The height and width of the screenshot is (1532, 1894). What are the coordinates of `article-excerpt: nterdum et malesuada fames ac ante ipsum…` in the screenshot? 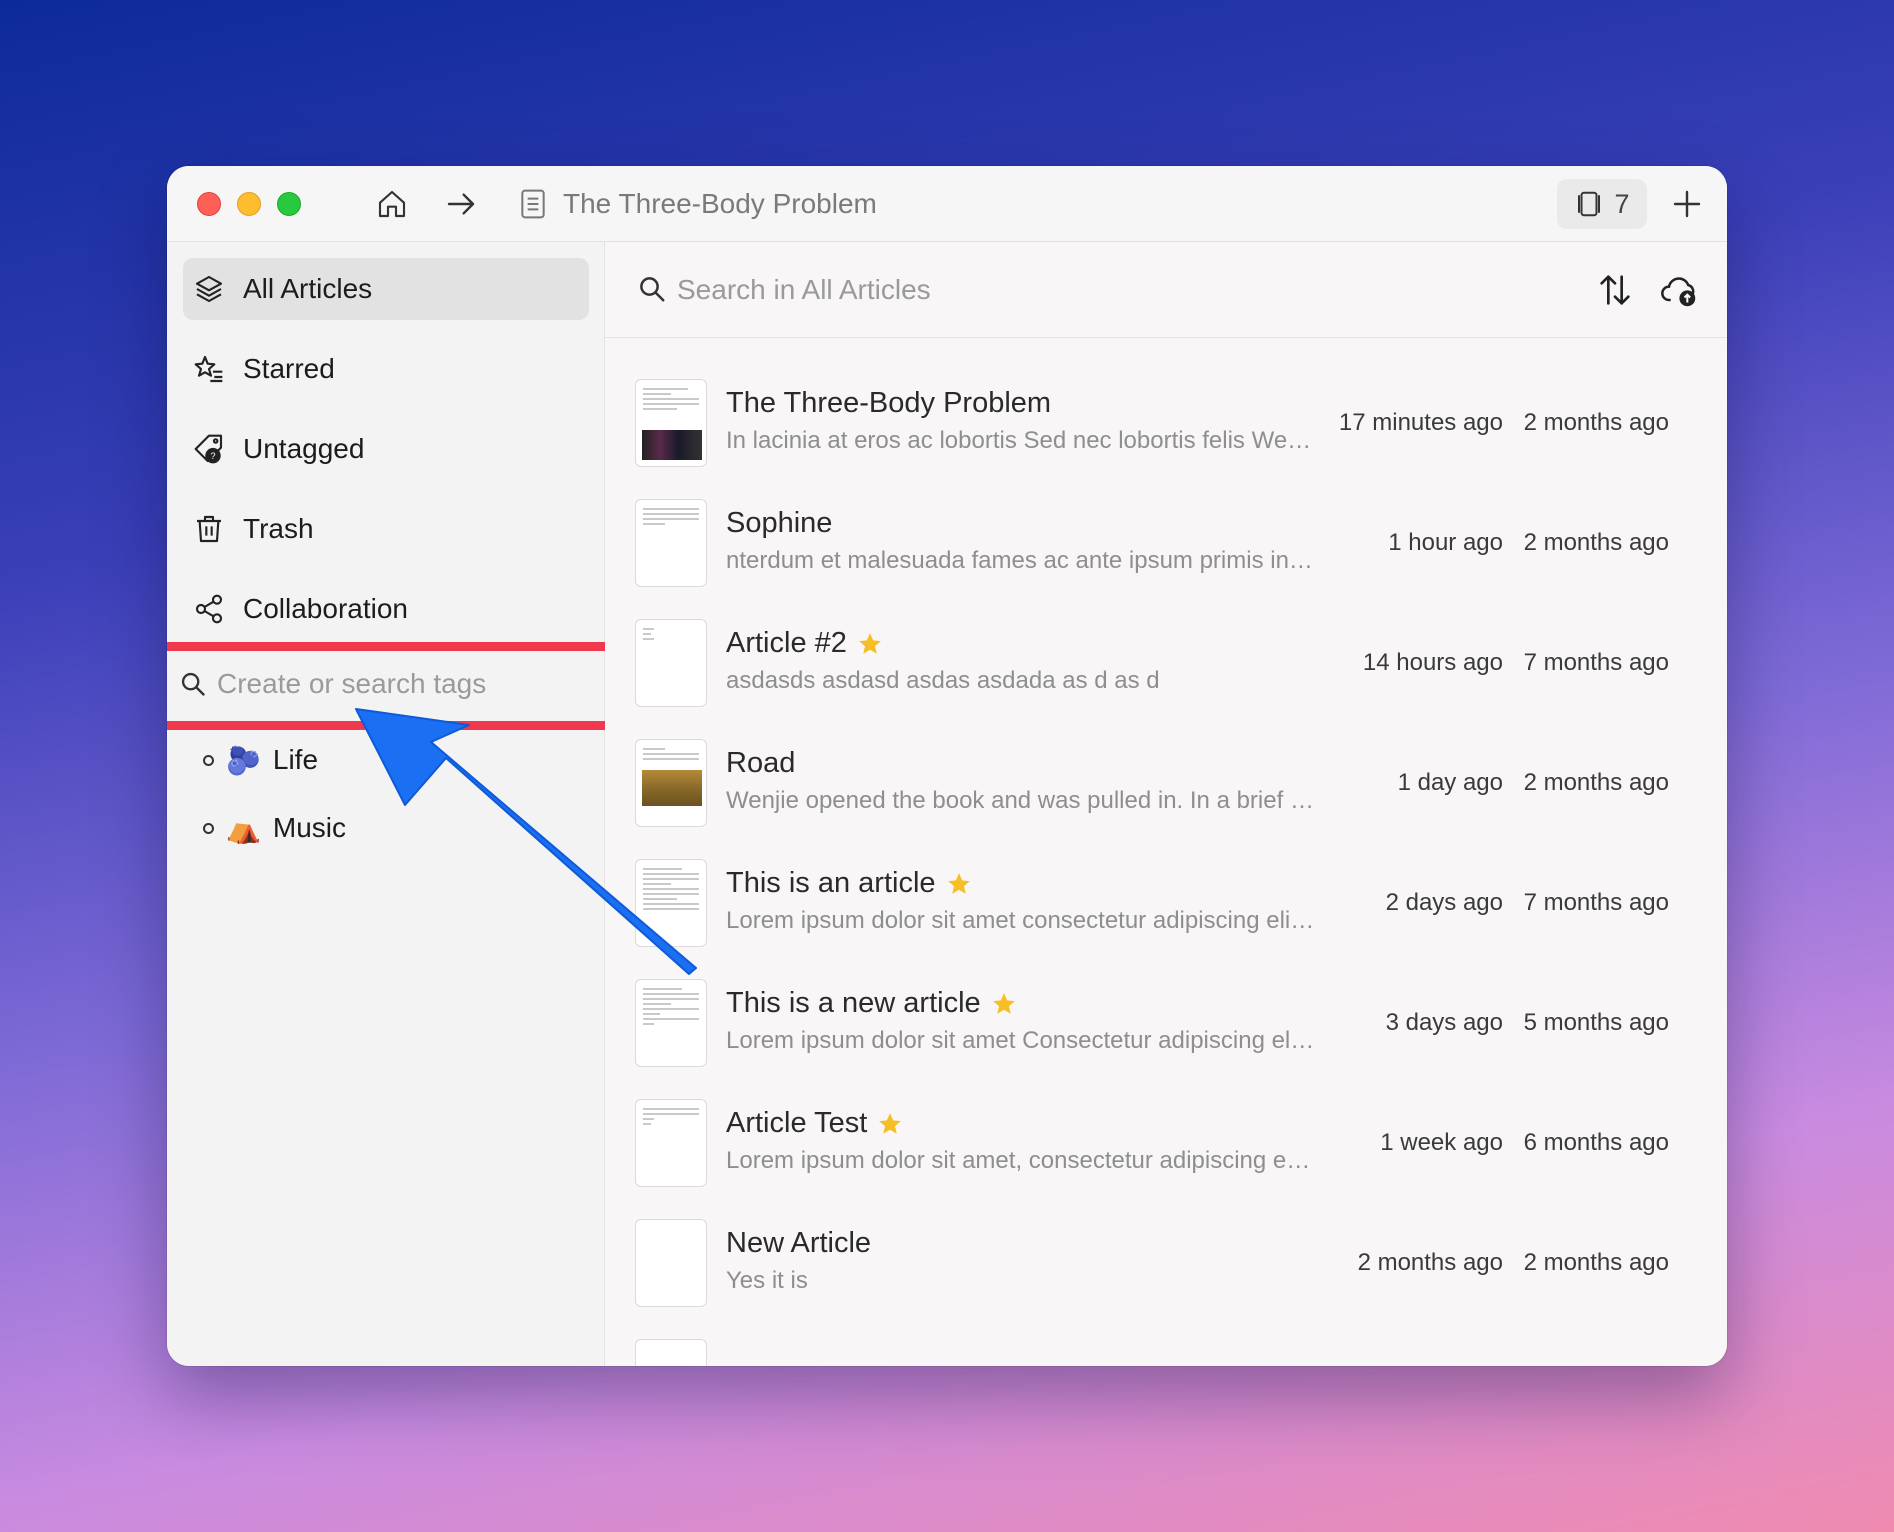 It's located at (1019, 560).